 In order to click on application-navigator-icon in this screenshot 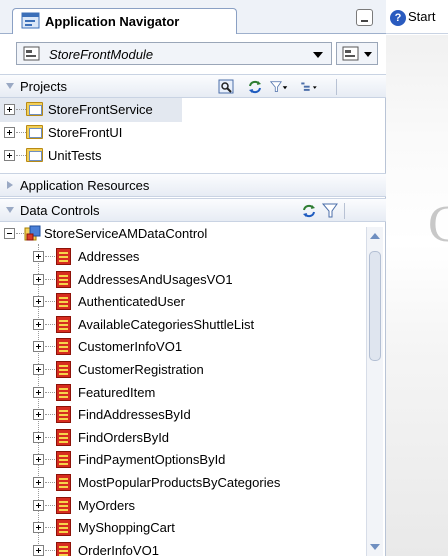, I will do `click(30, 20)`.